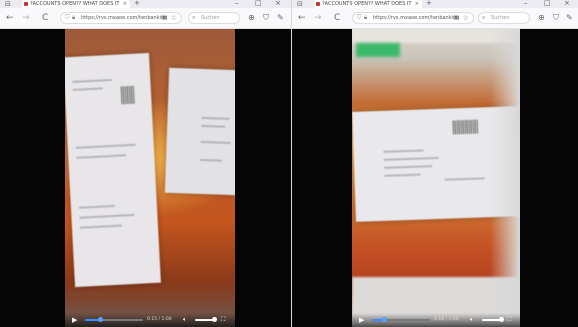  Describe the element at coordinates (378, 50) in the screenshot. I see `green-object` at that location.